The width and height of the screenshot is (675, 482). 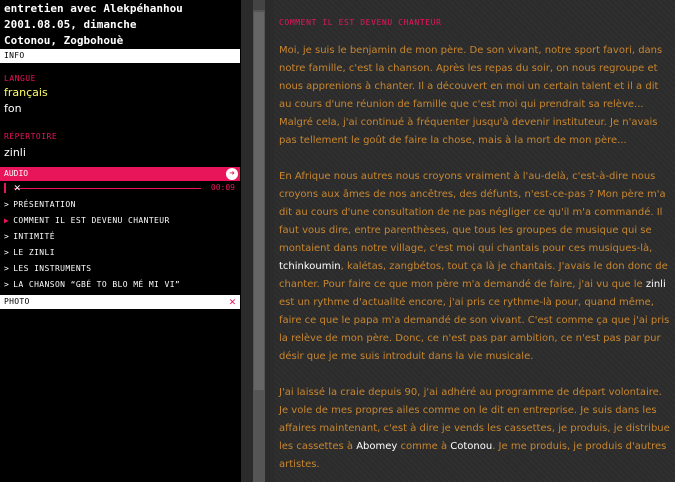 I want to click on chapter-item-la-chanson: > LA CHANSON “GBÉ TO BLO MÉ MI VI”, so click(x=120, y=285).